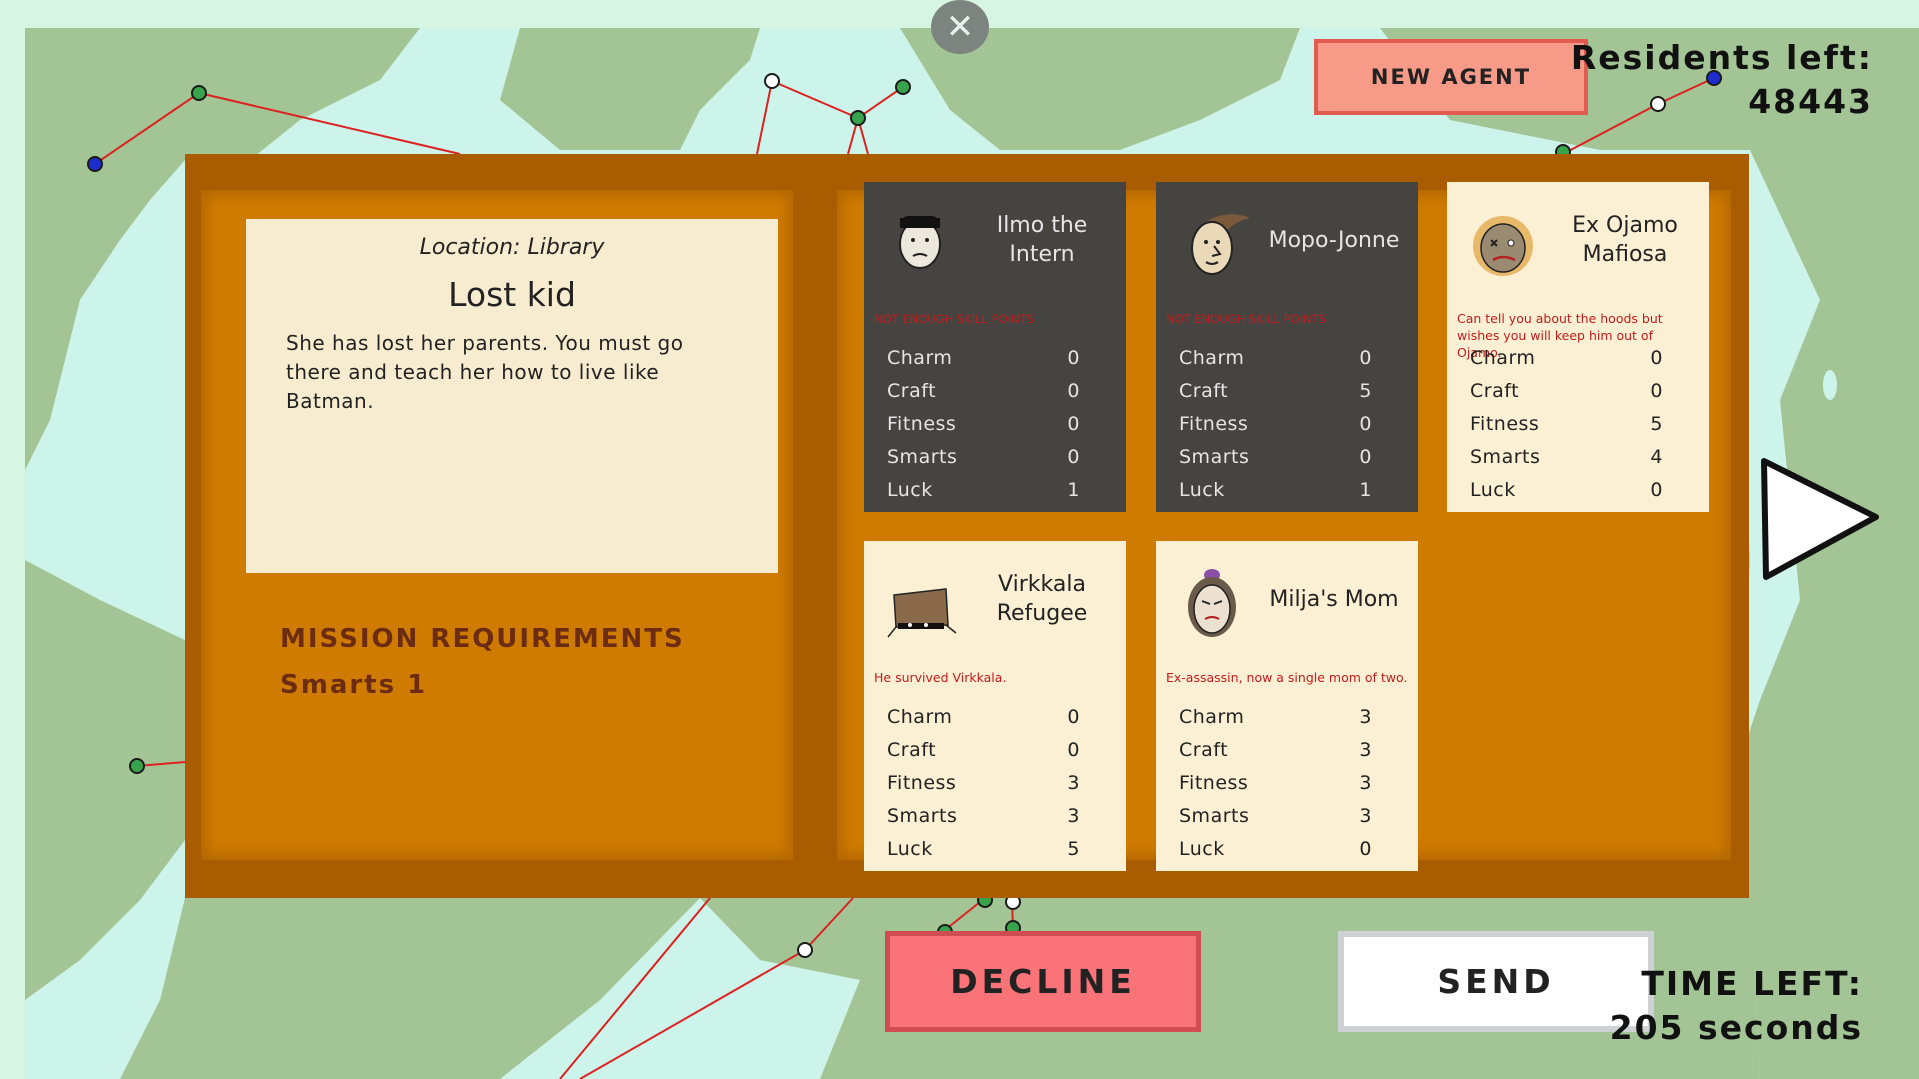 The height and width of the screenshot is (1079, 1919). What do you see at coordinates (354, 685) in the screenshot?
I see `mission-requirements-value: Smarts 1` at bounding box center [354, 685].